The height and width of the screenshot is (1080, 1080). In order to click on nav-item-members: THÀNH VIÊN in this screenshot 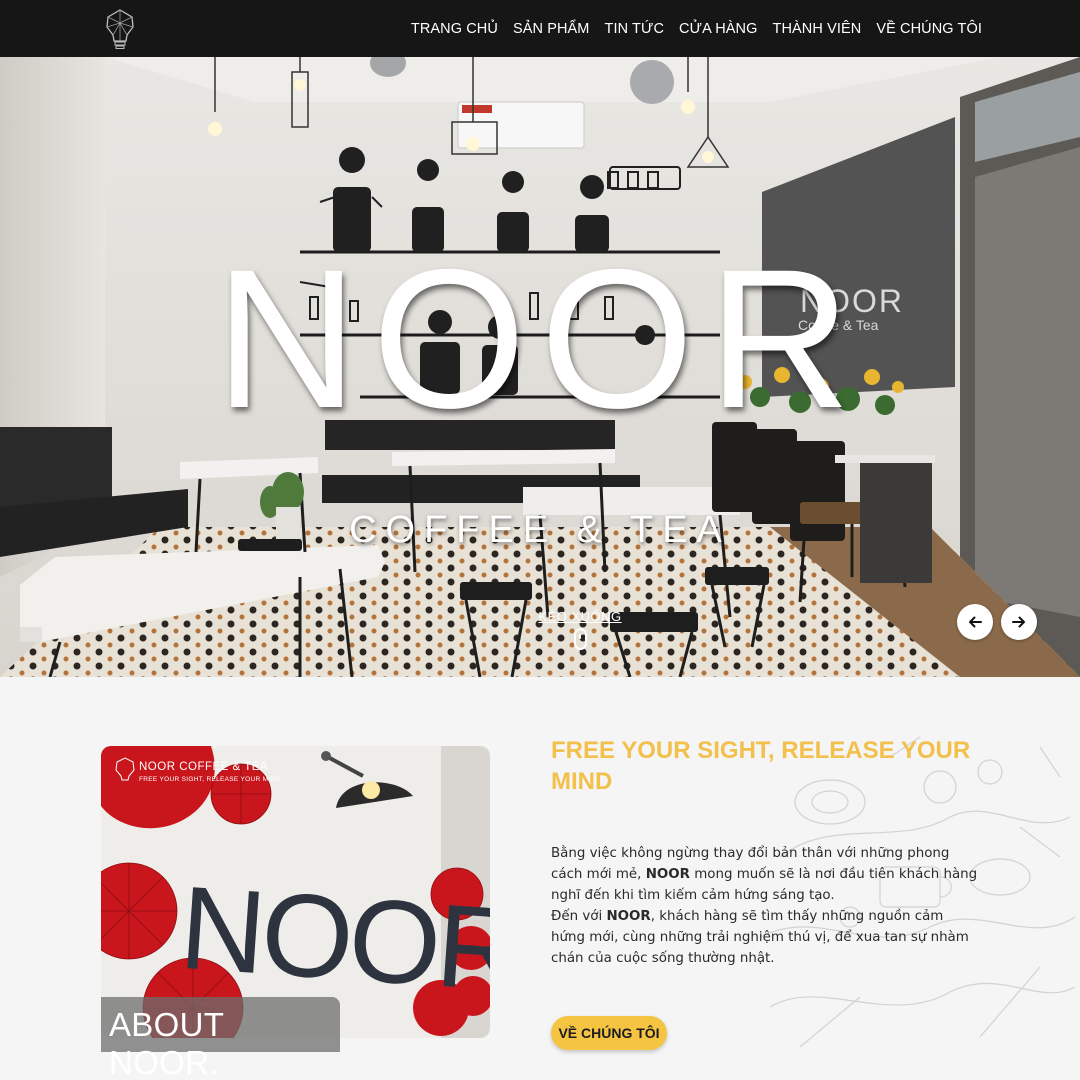, I will do `click(817, 29)`.